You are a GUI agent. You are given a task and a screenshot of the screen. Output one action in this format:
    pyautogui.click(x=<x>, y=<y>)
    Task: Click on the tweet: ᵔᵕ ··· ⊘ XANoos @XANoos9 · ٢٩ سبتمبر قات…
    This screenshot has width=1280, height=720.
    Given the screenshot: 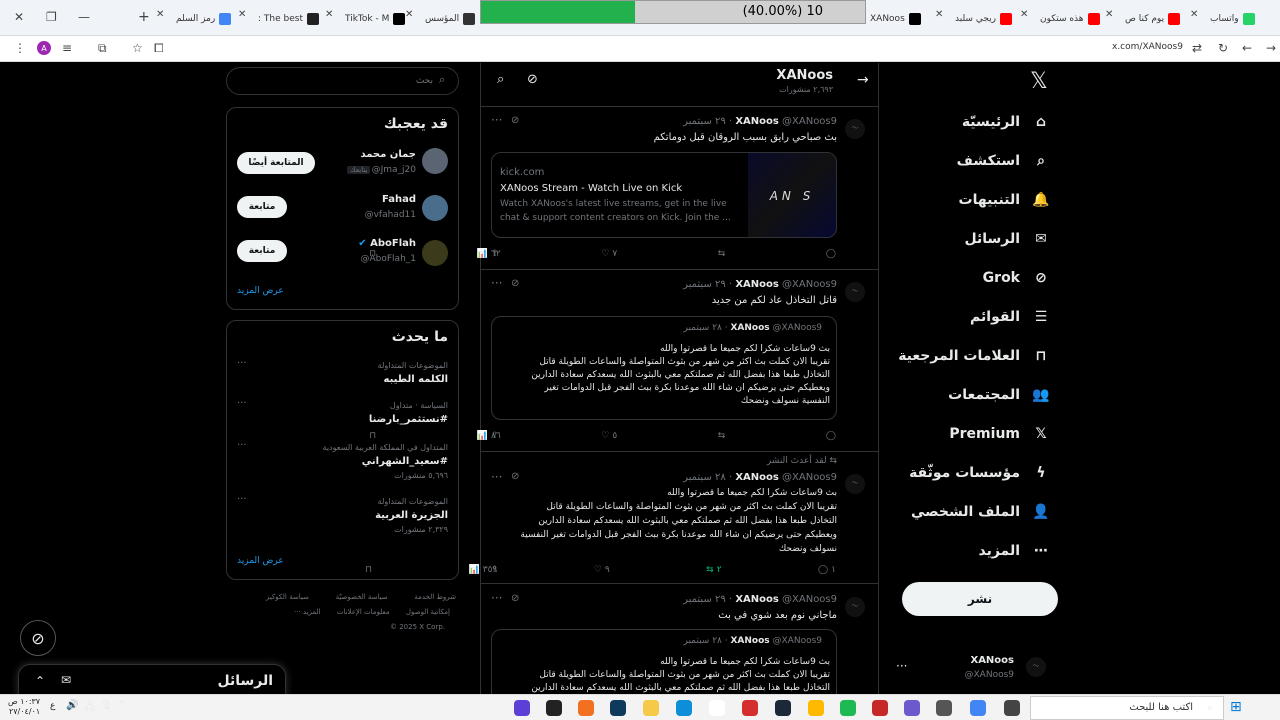 What is the action you would take?
    pyautogui.click(x=624, y=361)
    